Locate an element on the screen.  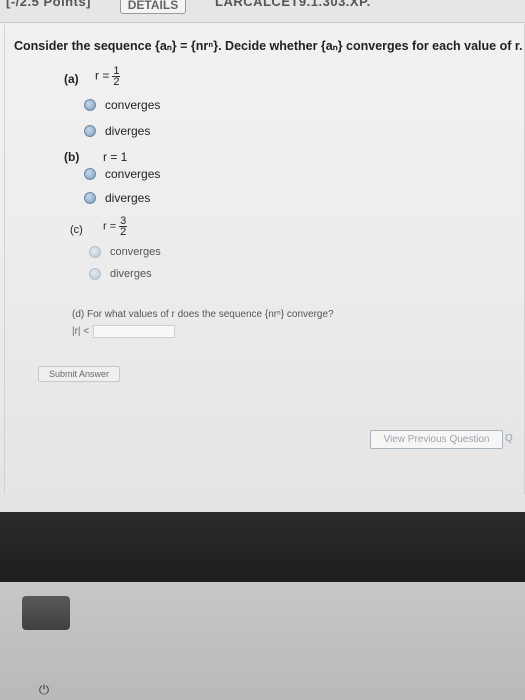
part-b-option-diverges: diverges is located at coordinates (117, 198).